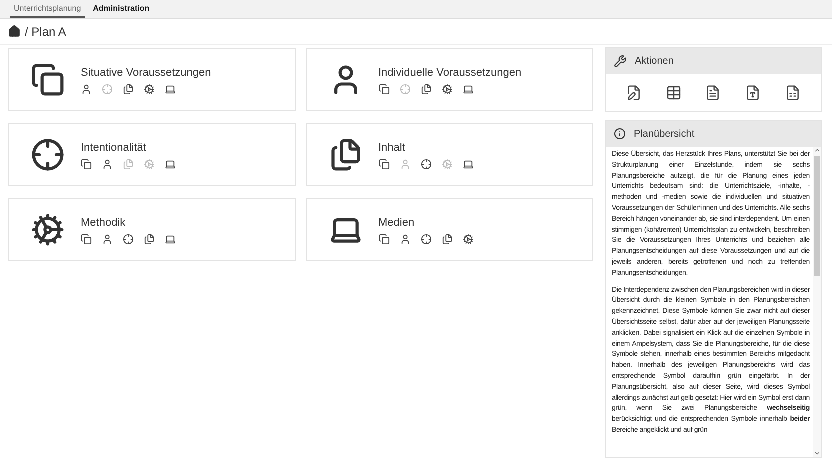 Image resolution: width=832 pixels, height=458 pixels. Describe the element at coordinates (48, 10) in the screenshot. I see `tab: Unterrichtsplanung` at that location.